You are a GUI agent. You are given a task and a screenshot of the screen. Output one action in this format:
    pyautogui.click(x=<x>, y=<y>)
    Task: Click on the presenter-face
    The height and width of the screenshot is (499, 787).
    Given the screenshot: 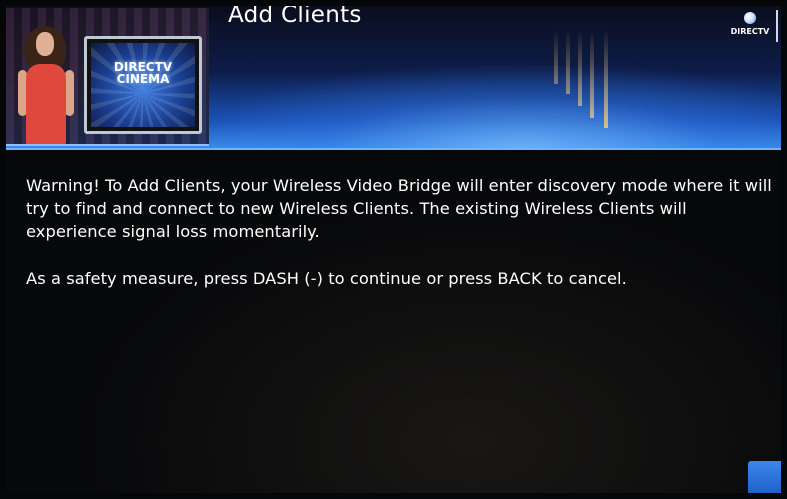 What is the action you would take?
    pyautogui.click(x=45, y=44)
    